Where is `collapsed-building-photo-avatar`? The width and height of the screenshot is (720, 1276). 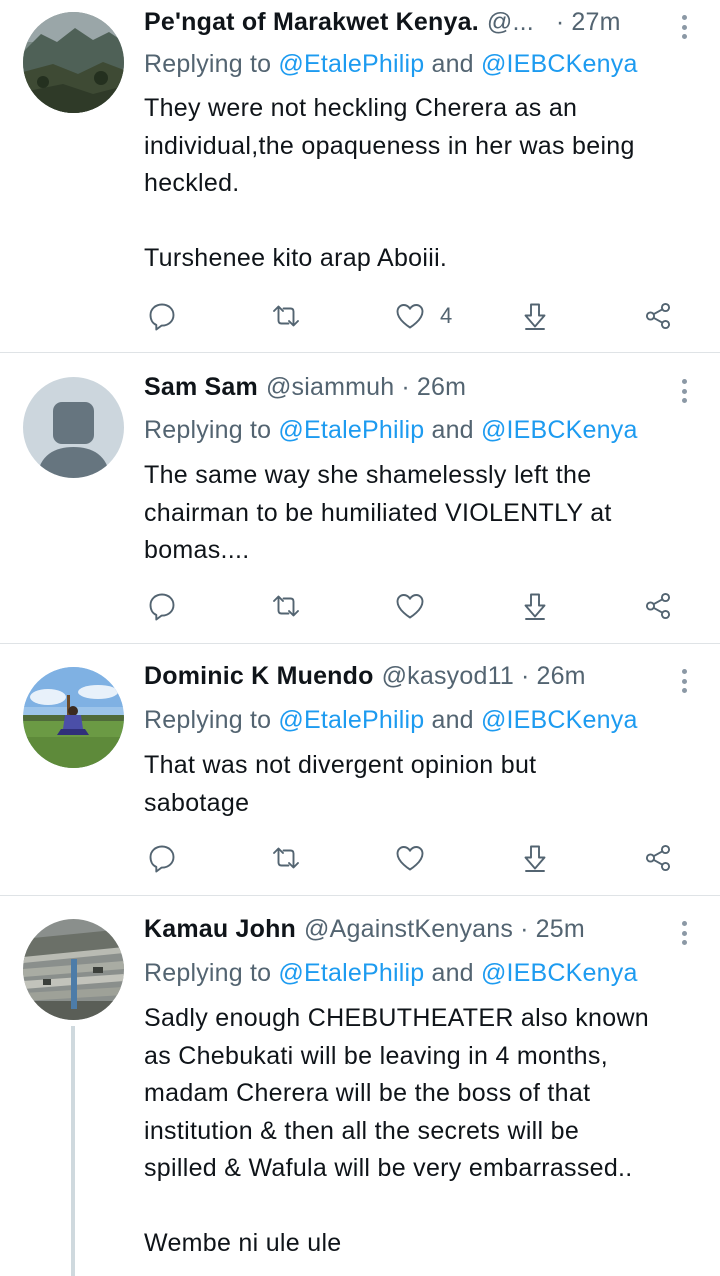
collapsed-building-photo-avatar is located at coordinates (73, 969).